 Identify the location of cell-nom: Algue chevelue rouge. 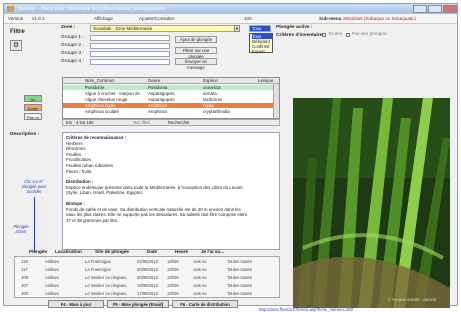
(106, 99).